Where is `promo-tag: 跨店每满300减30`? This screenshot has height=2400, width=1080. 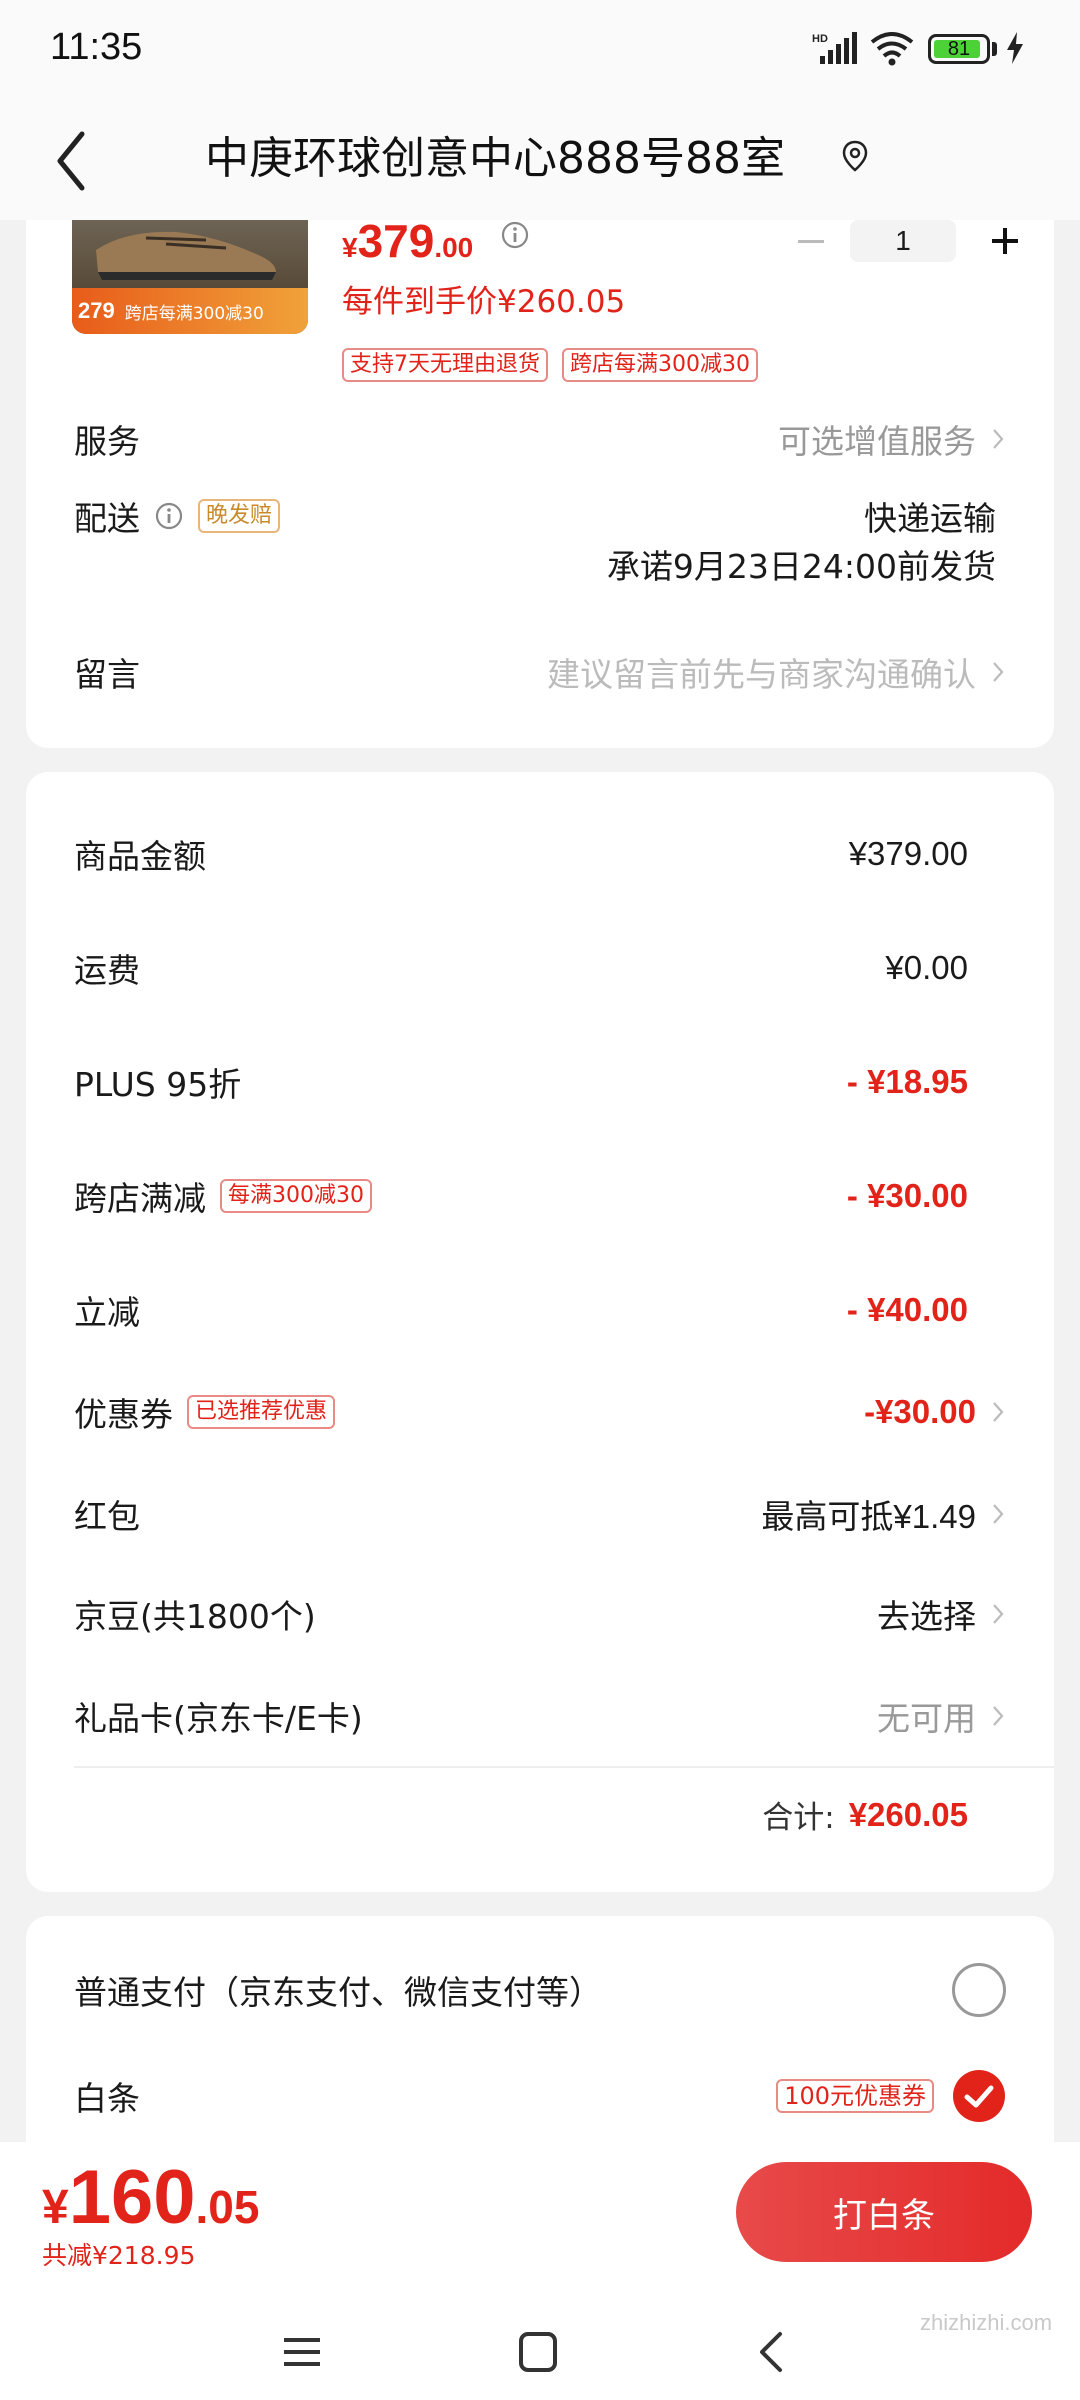 promo-tag: 跨店每满300减30 is located at coordinates (660, 365).